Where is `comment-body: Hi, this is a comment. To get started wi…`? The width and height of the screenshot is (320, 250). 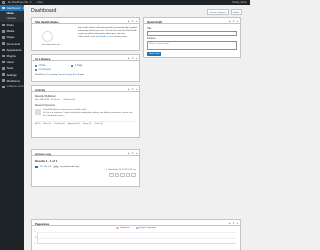 comment-body: Hi, this is a comment. To get started wi… is located at coordinates (88, 114).